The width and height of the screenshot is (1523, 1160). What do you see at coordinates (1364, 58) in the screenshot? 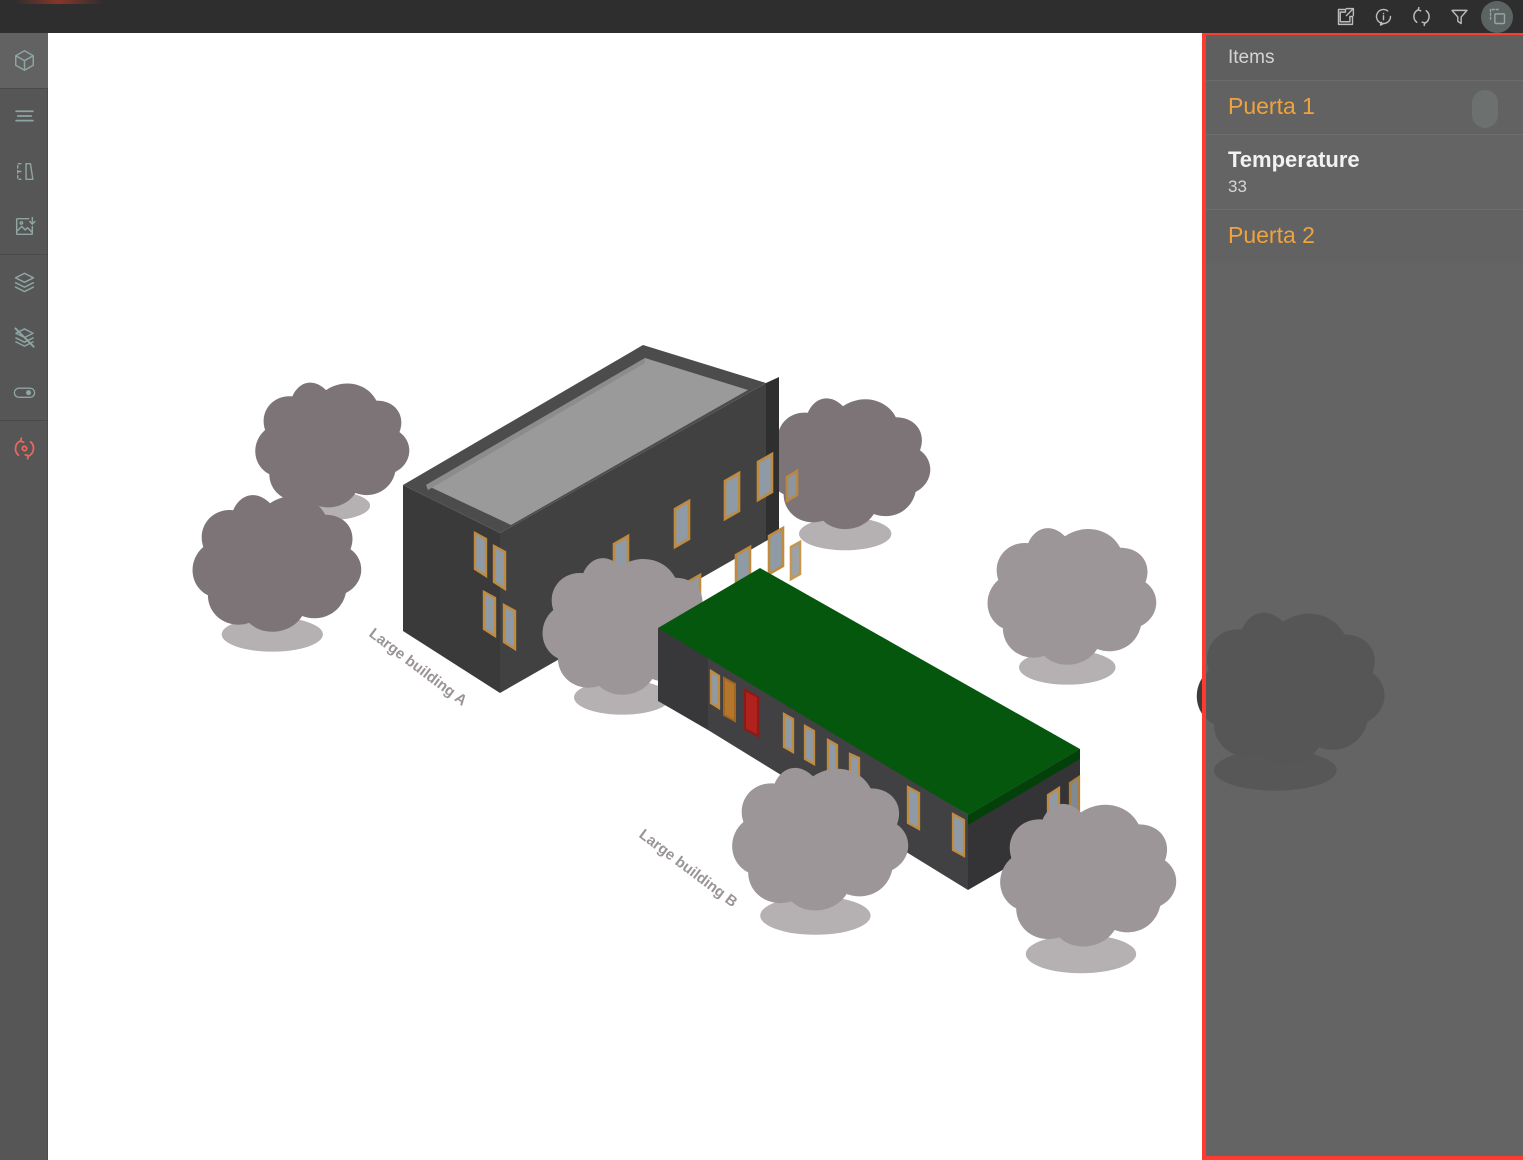
I see `items-panel-header: Items` at bounding box center [1364, 58].